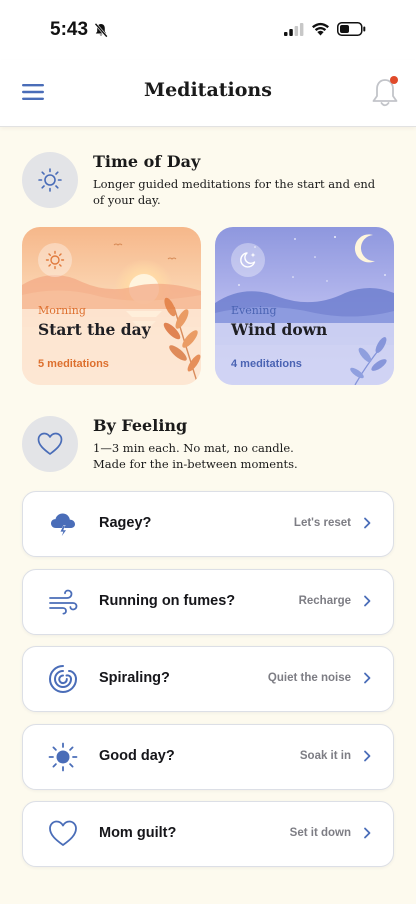  What do you see at coordinates (208, 30) in the screenshot?
I see `status-bar: 5:43` at bounding box center [208, 30].